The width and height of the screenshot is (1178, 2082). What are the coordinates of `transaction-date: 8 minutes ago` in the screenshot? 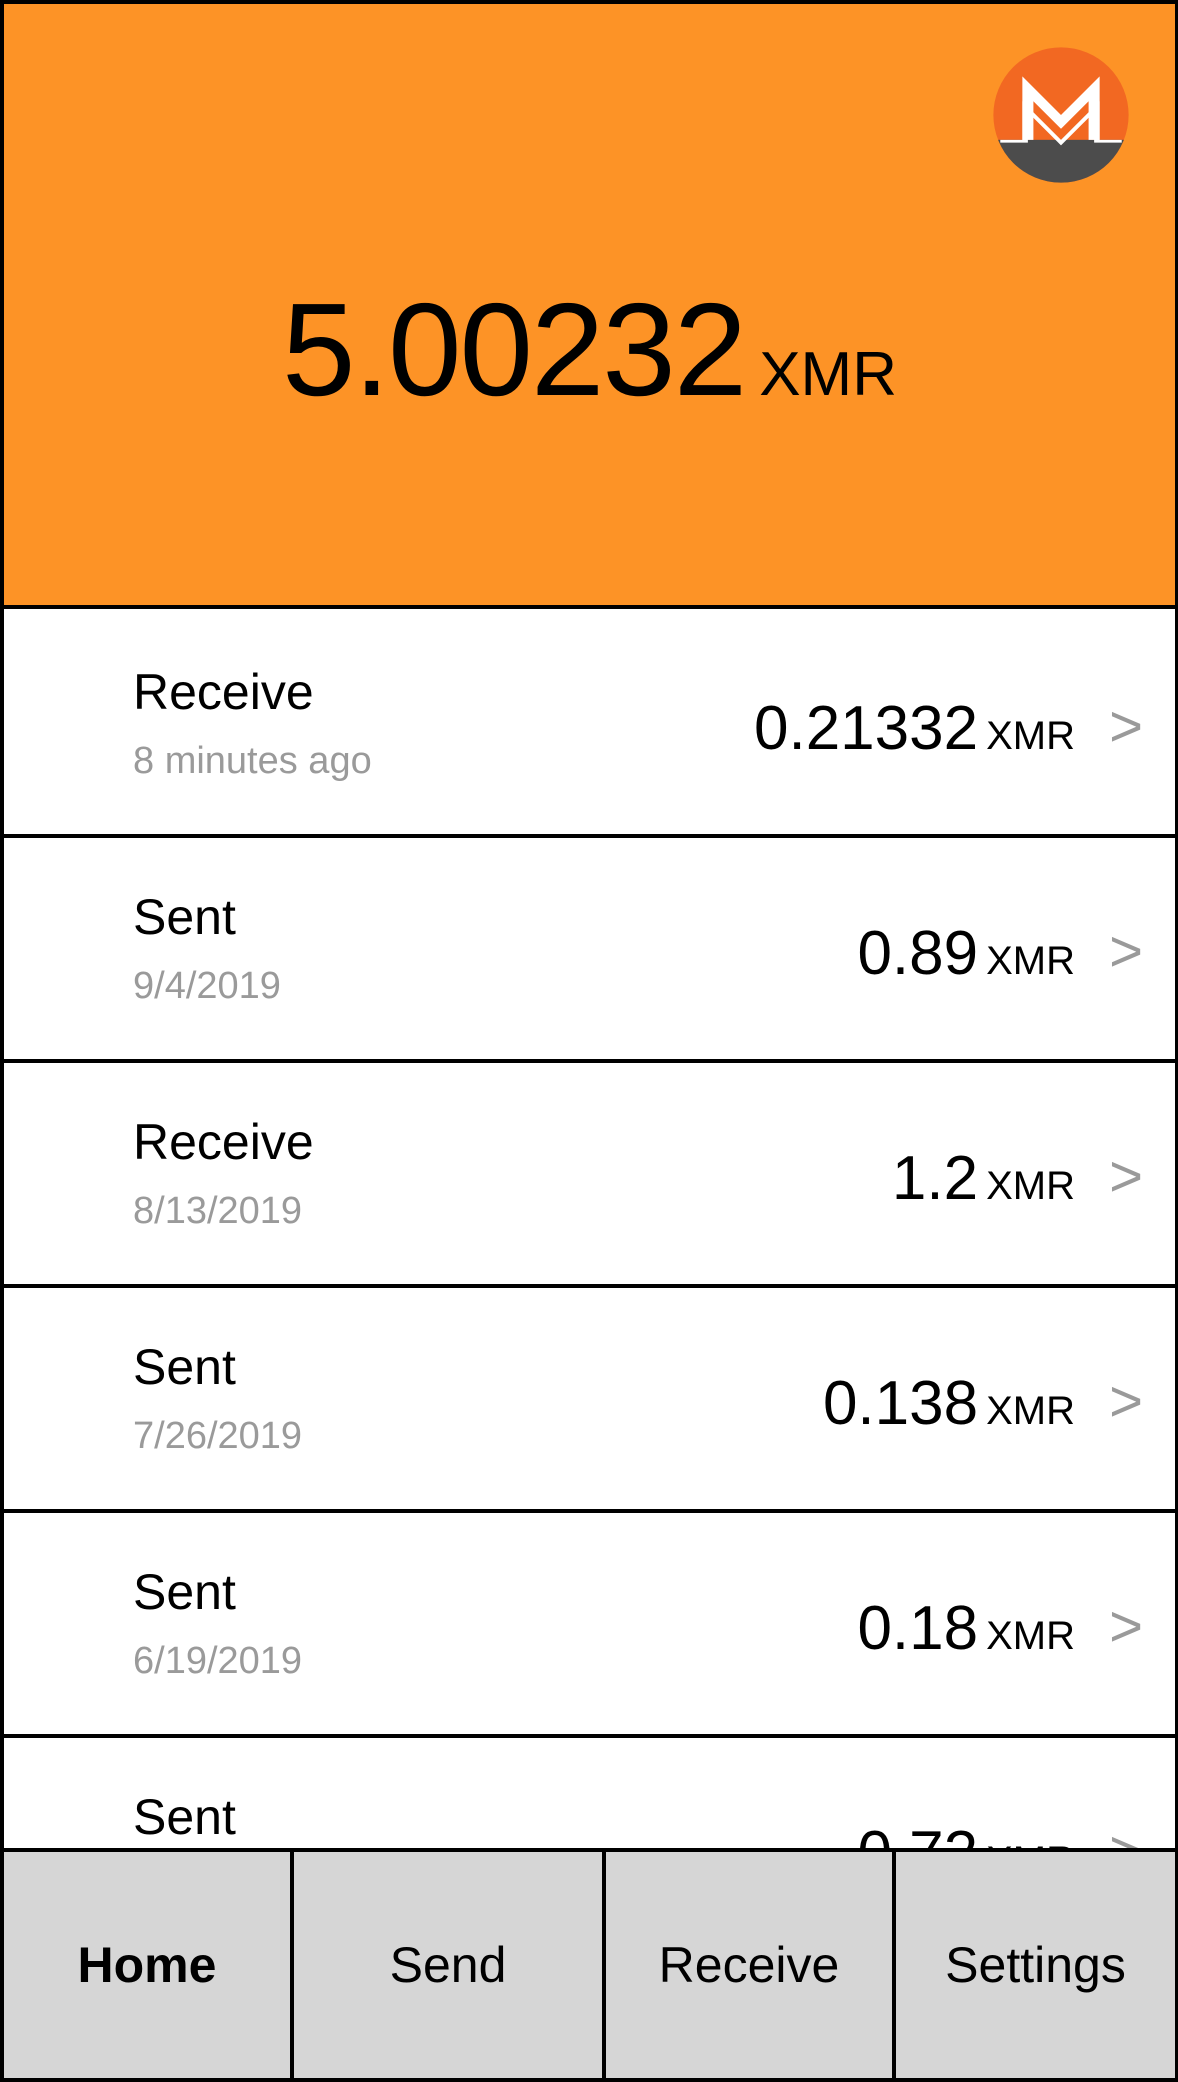 It's located at (252, 761).